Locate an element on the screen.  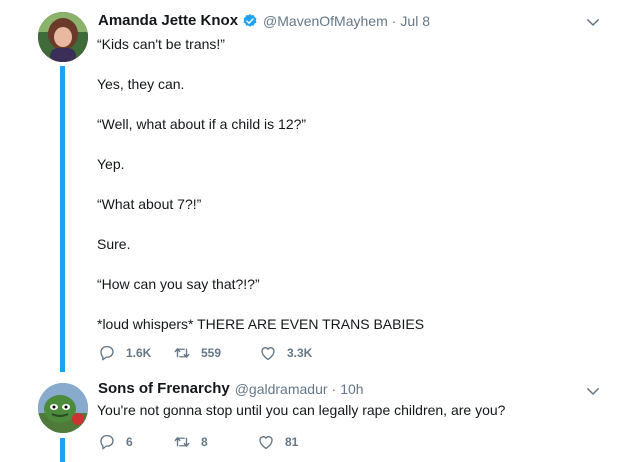
reply-button: 1.6K is located at coordinates (135, 353).